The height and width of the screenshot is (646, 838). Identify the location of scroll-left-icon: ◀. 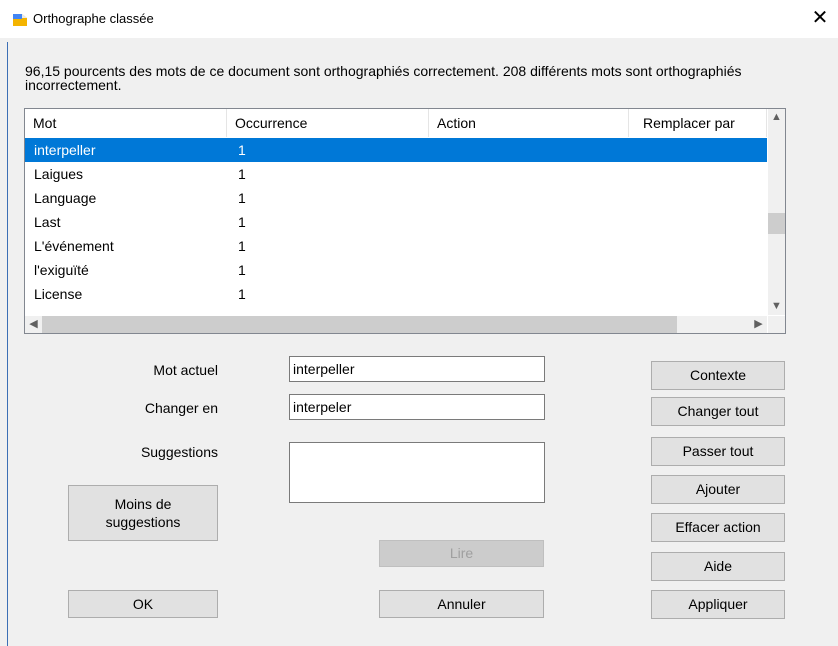
(33, 324).